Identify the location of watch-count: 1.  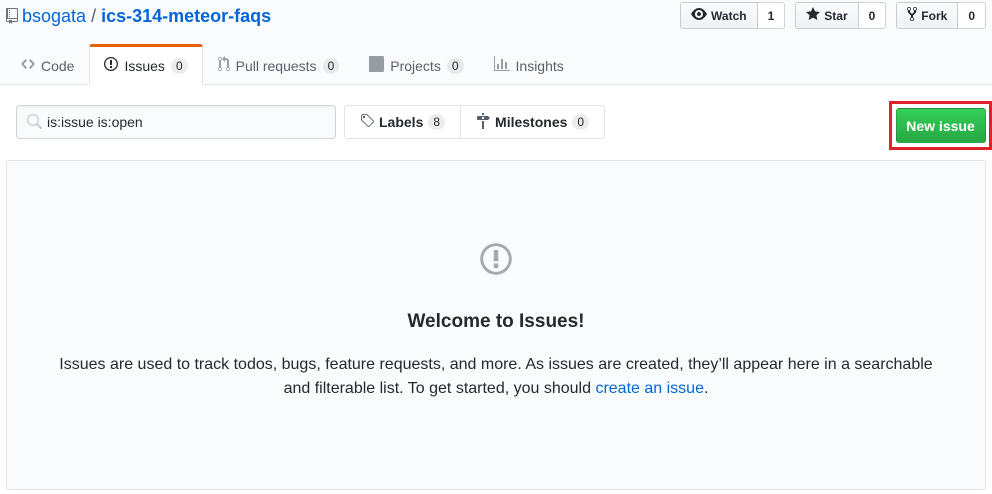
(771, 15).